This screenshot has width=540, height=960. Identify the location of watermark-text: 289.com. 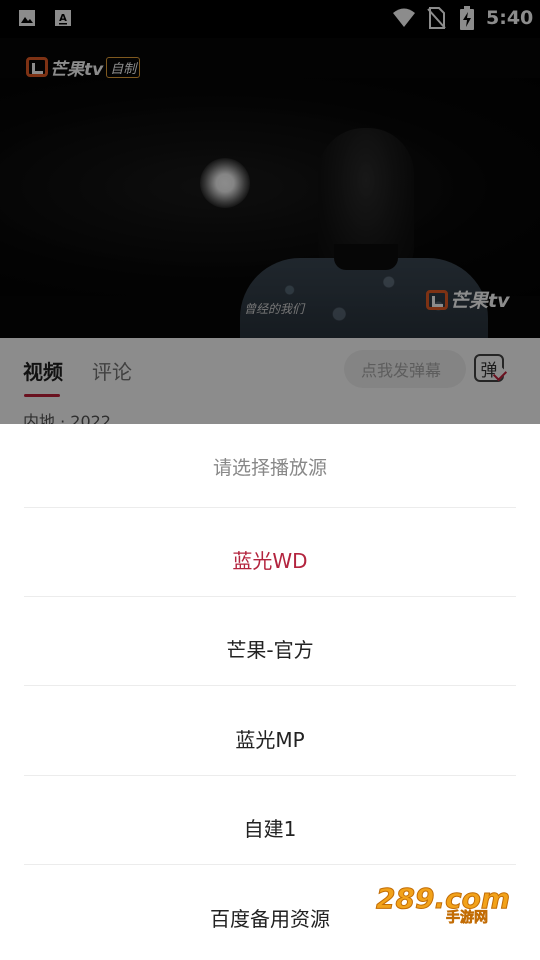
(443, 898).